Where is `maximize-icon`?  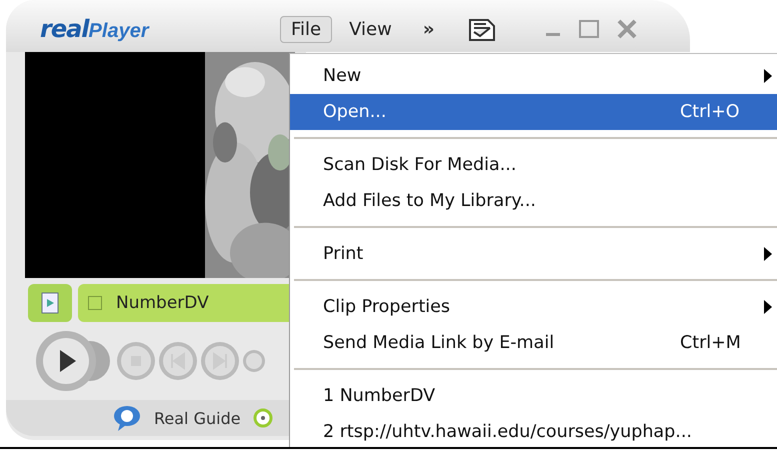
maximize-icon is located at coordinates (589, 29).